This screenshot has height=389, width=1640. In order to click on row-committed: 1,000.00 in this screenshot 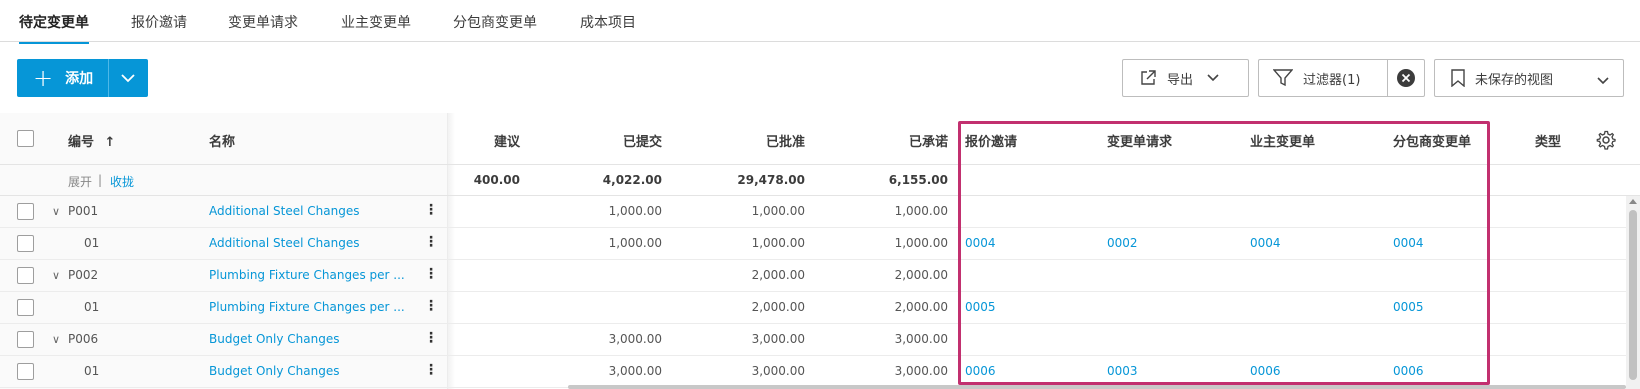, I will do `click(921, 243)`.